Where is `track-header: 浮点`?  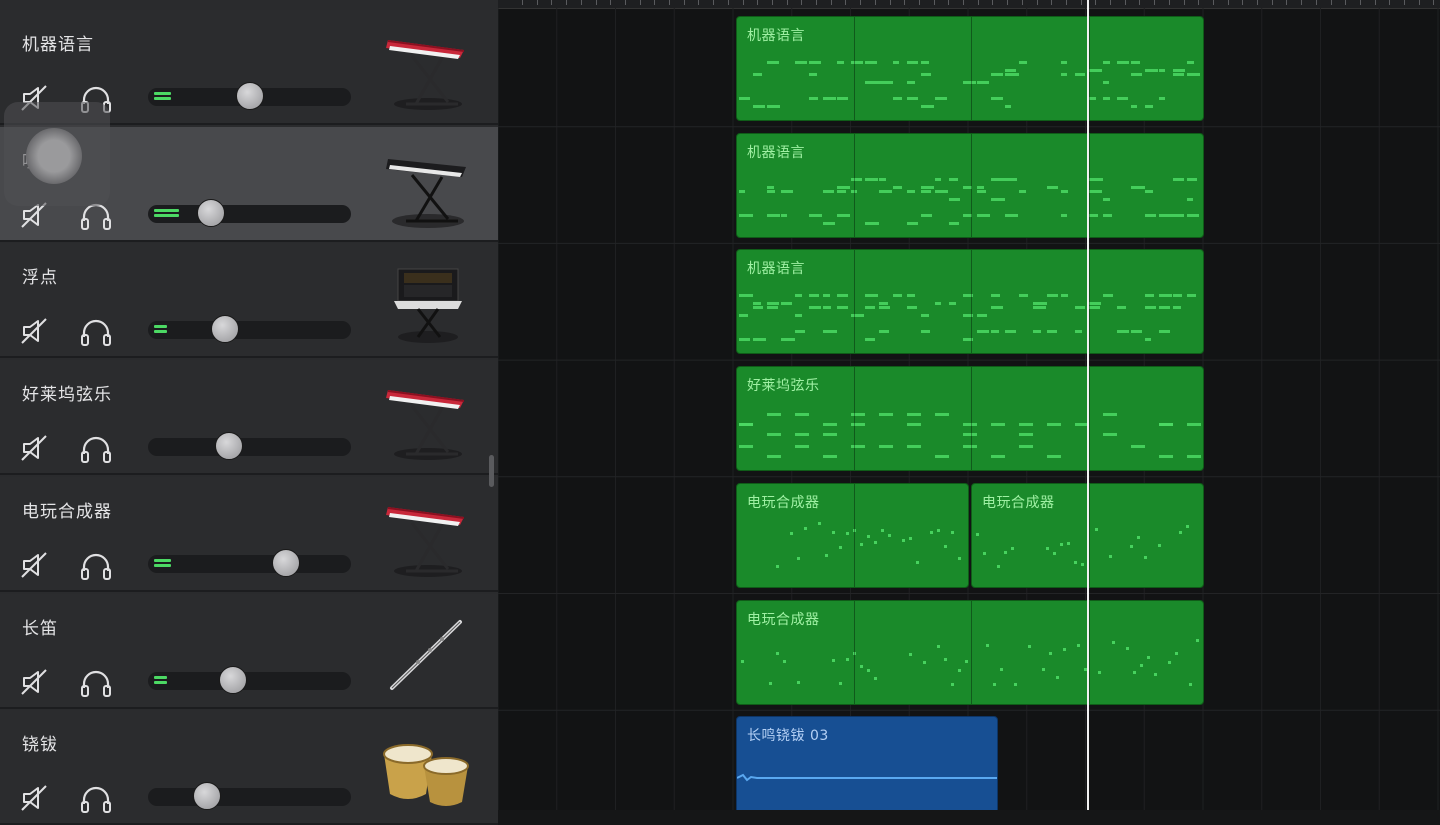 track-header: 浮点 is located at coordinates (249, 301).